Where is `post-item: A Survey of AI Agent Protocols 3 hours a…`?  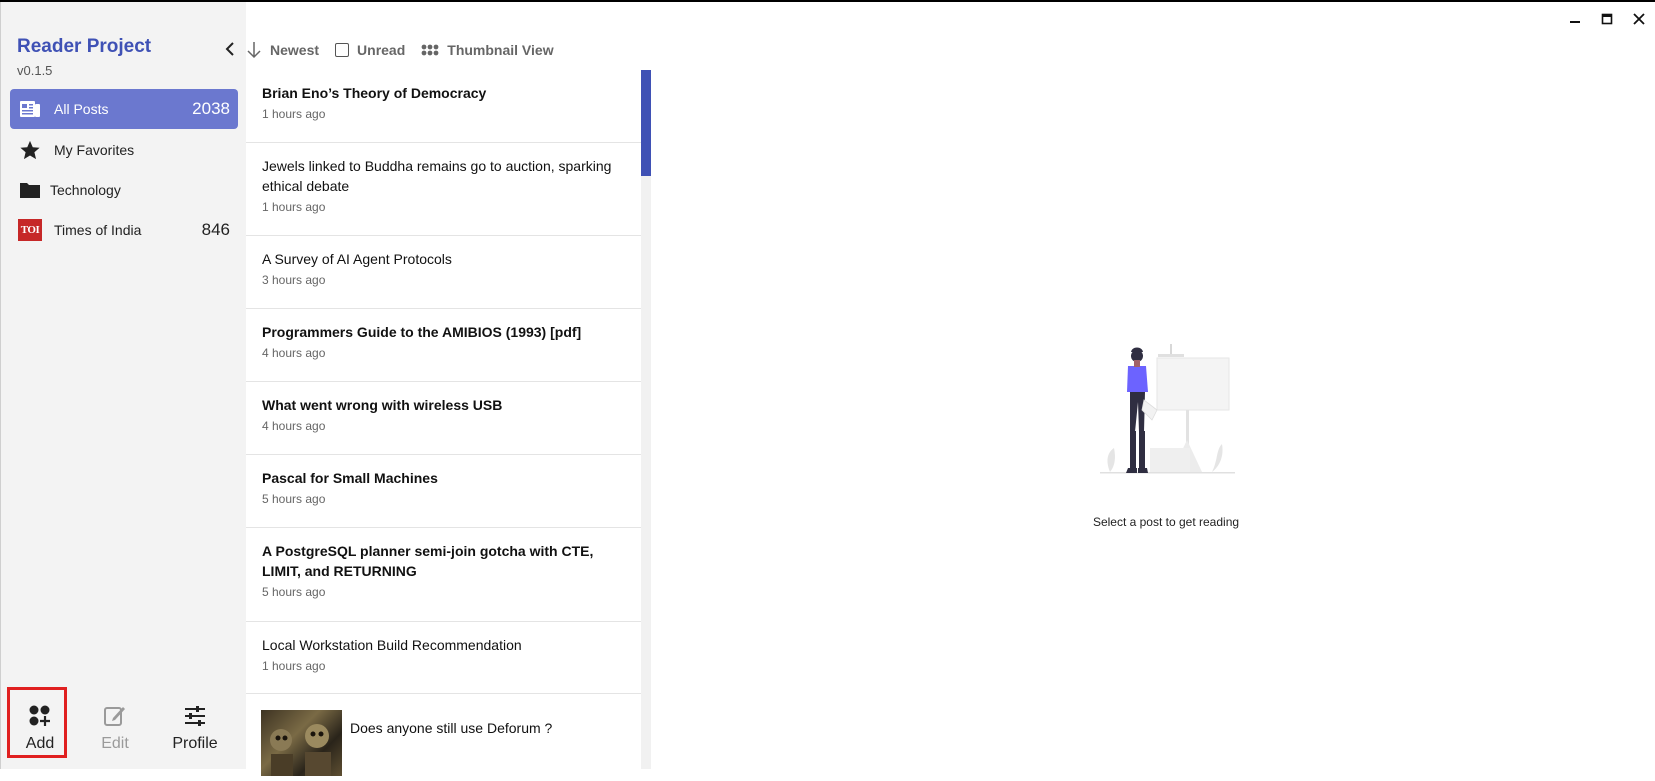
post-item: A Survey of AI Agent Protocols 3 hours a… is located at coordinates (443, 272).